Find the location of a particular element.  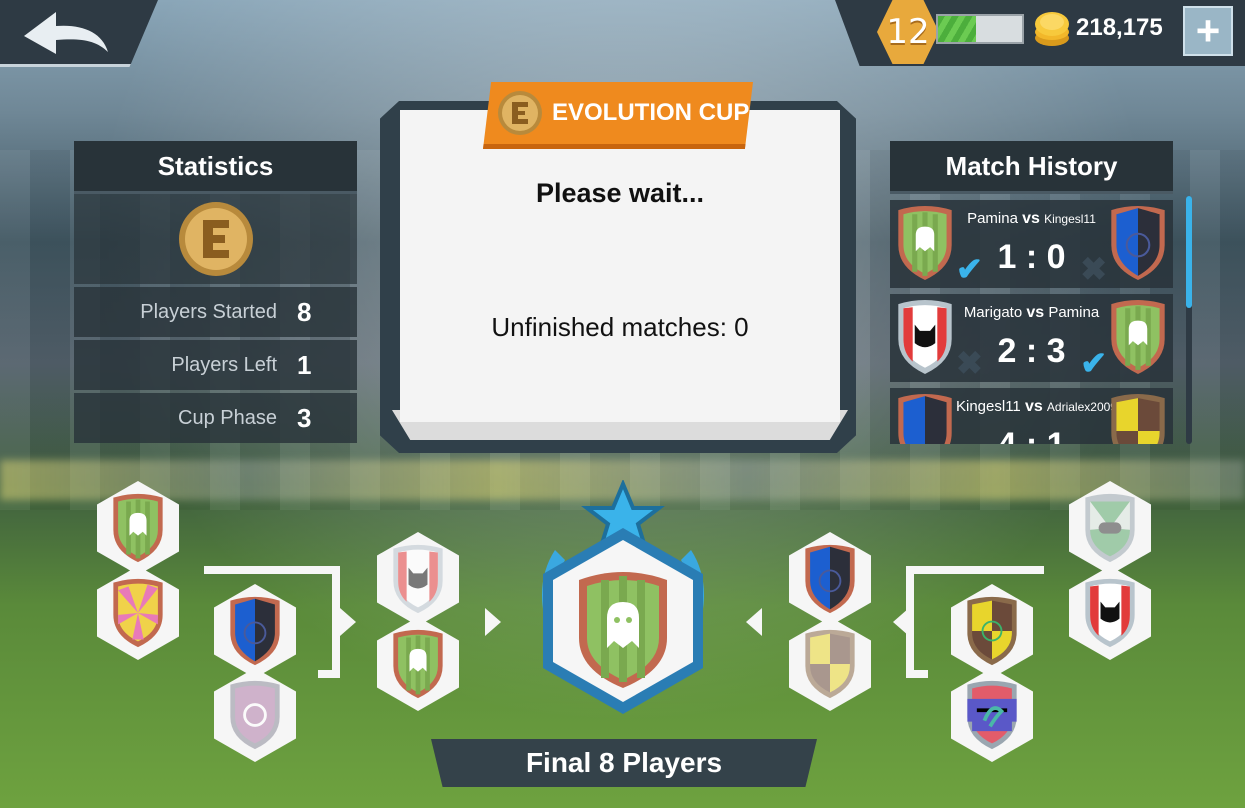

purple-shield-icon is located at coordinates (255, 715).